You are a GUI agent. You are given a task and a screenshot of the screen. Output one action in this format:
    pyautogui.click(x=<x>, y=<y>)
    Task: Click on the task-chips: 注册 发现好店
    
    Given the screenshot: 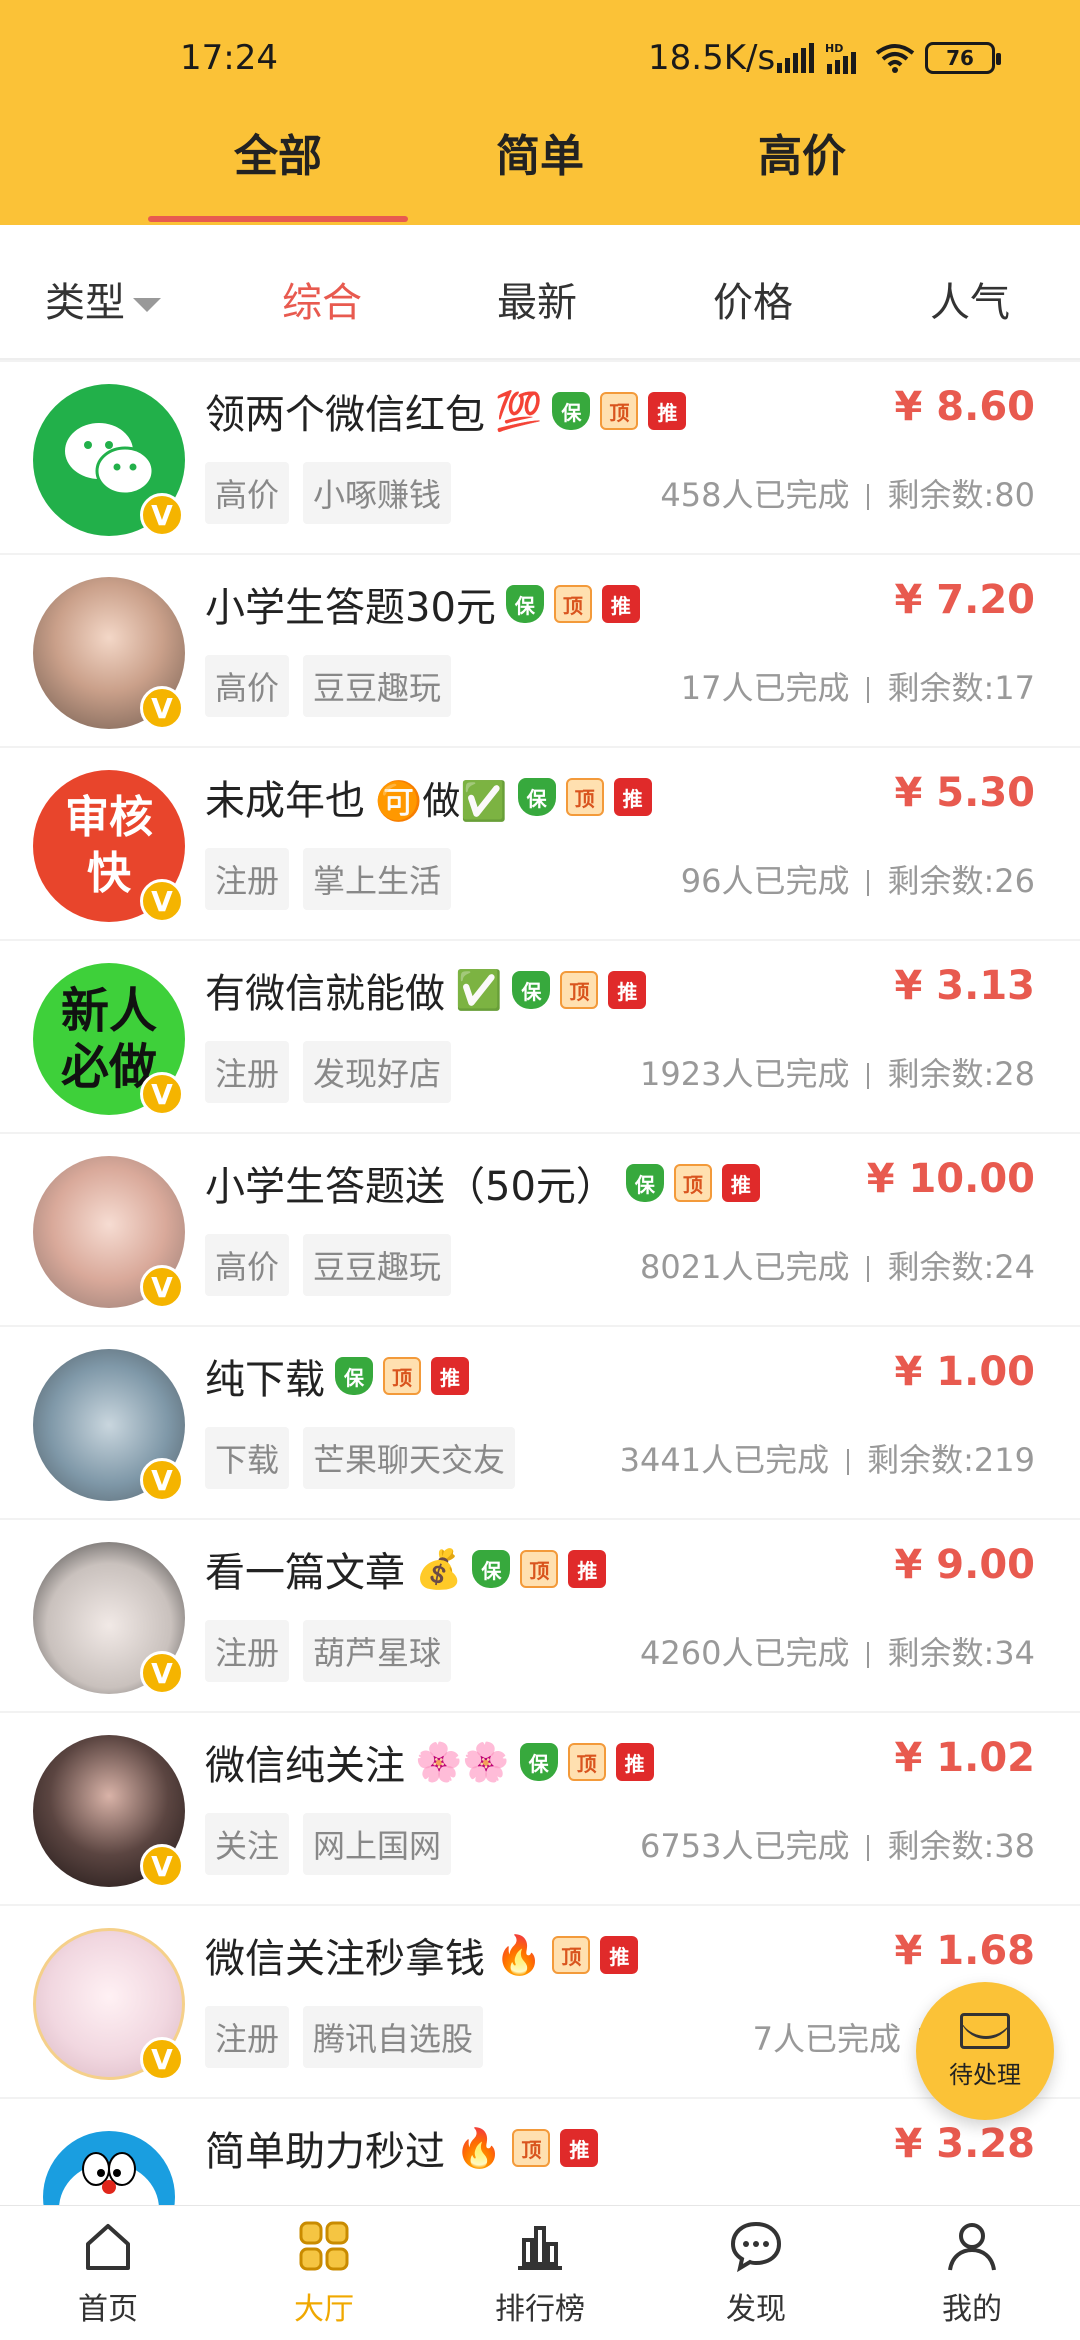 What is the action you would take?
    pyautogui.click(x=328, y=1072)
    